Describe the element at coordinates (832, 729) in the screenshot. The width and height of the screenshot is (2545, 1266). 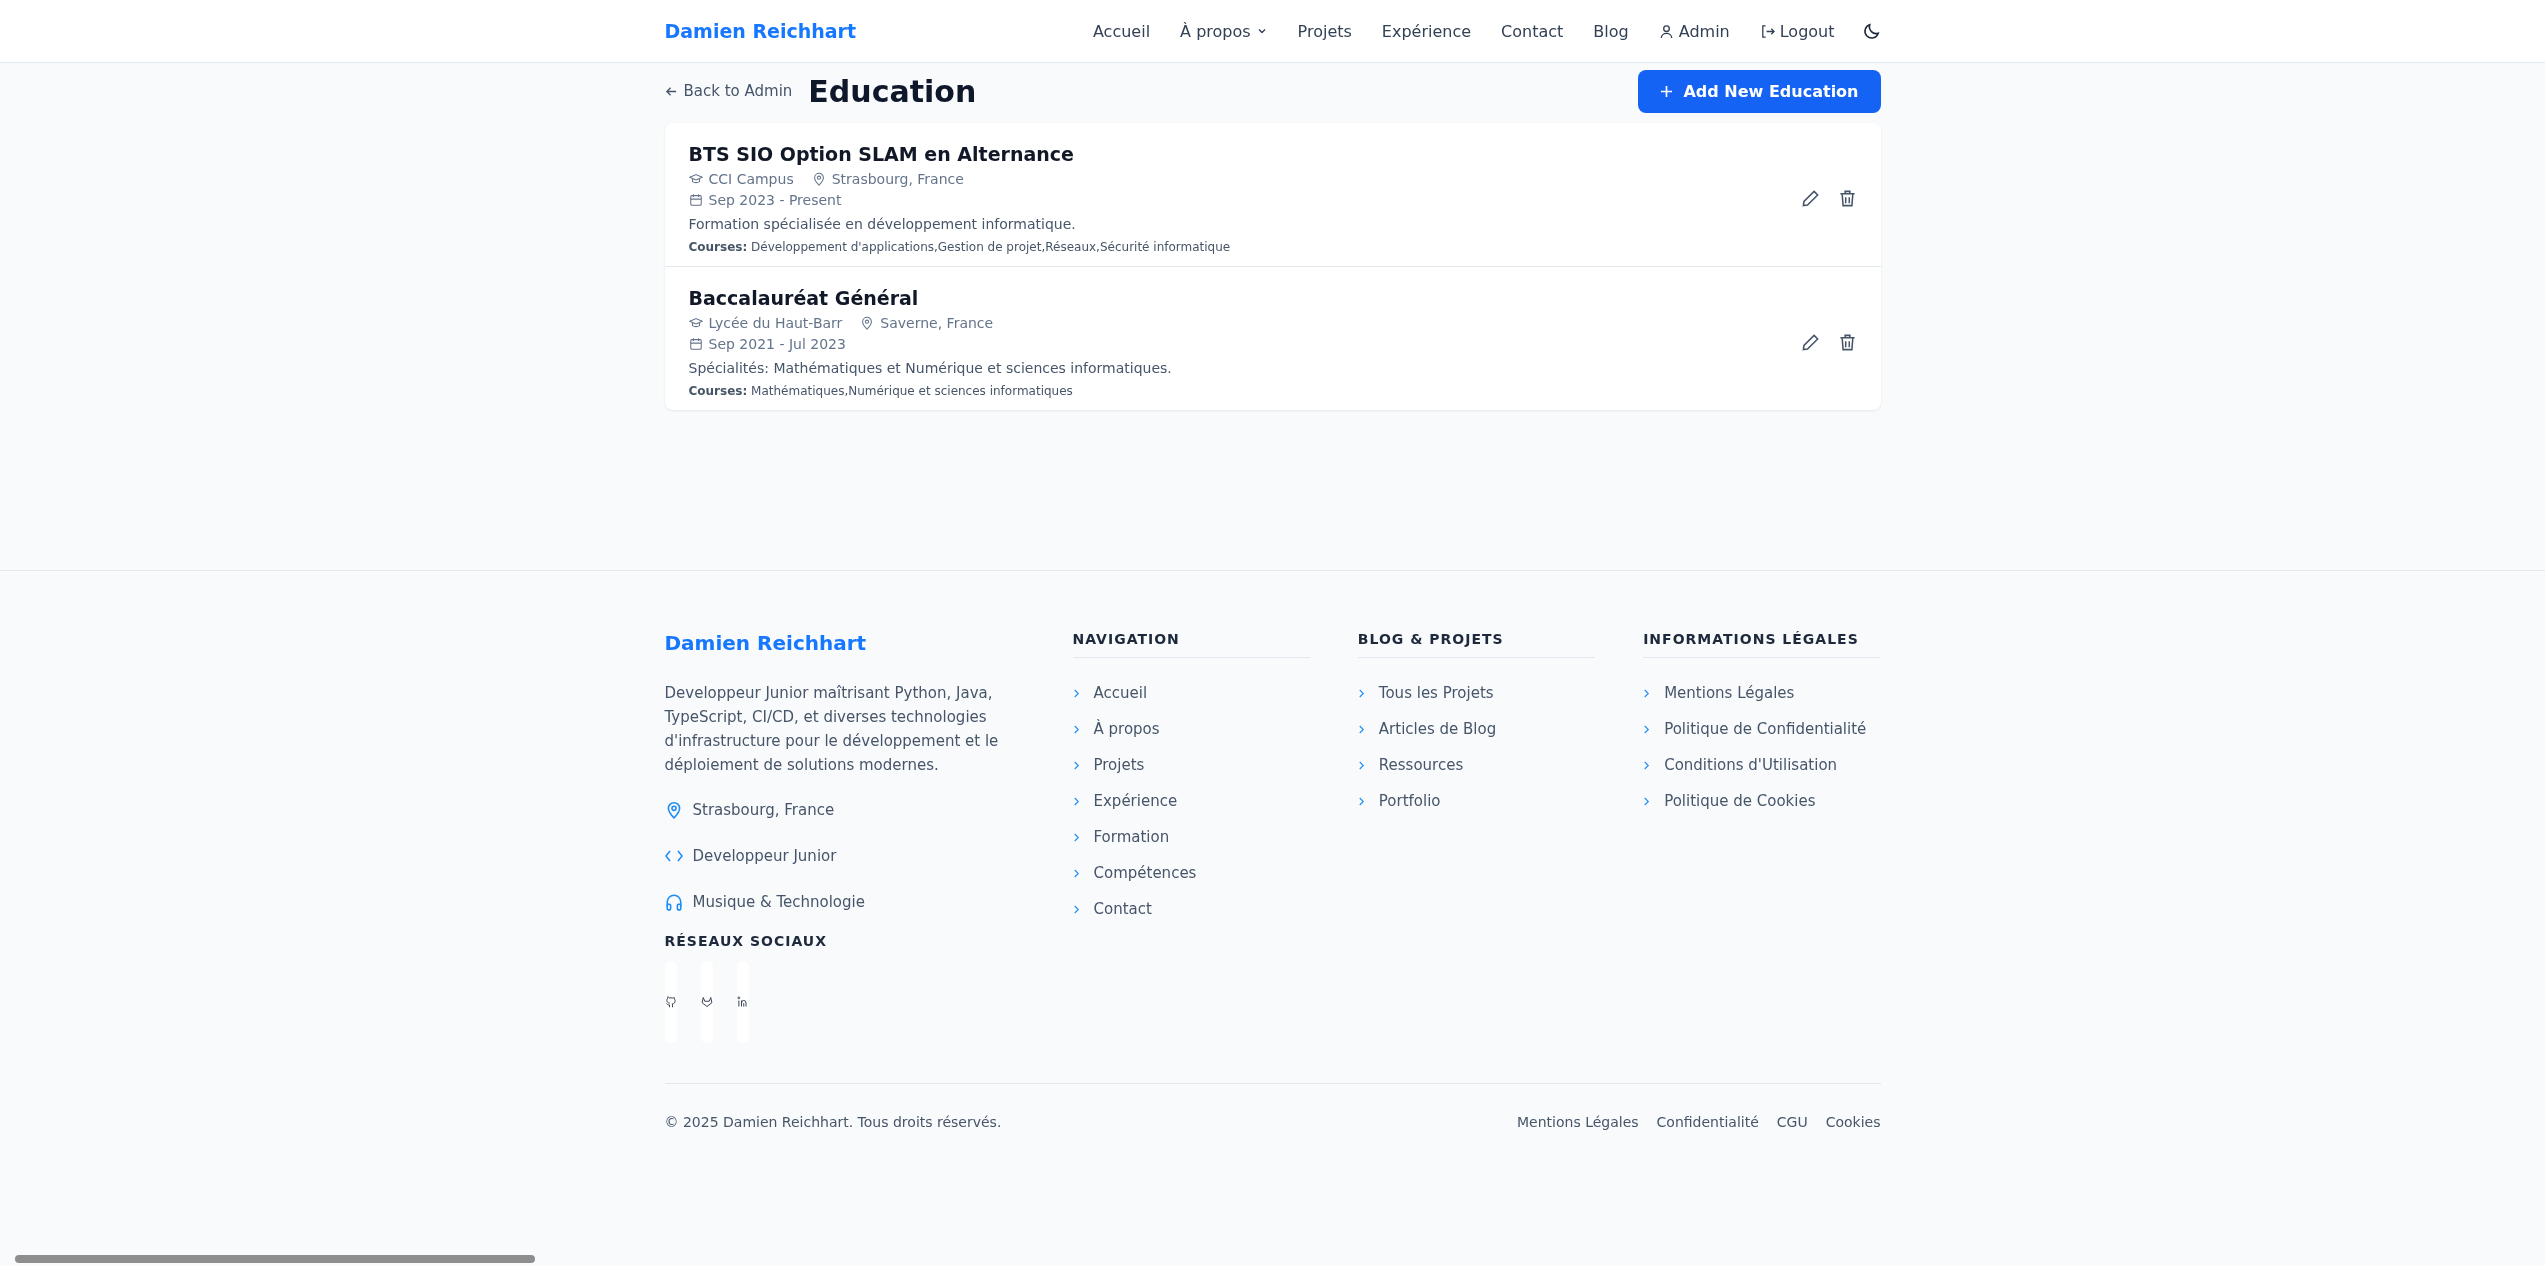
I see `footer-description: Developpeur Junior maîtrisant Python, Java, TypeScript, CI/CD, et diverses technologies d'infrastructure pour le développement et le déploiement de solutions modernes.` at that location.